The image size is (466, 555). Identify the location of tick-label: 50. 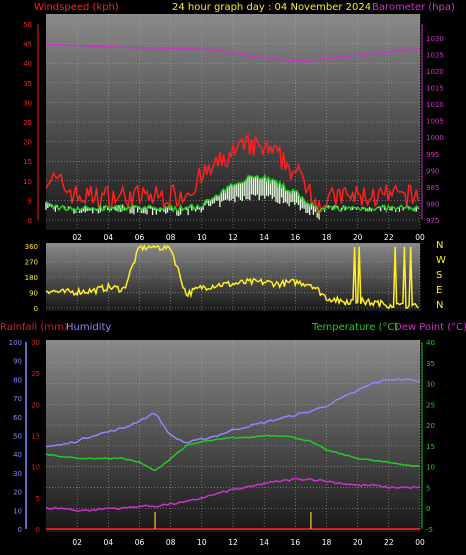
(17, 437).